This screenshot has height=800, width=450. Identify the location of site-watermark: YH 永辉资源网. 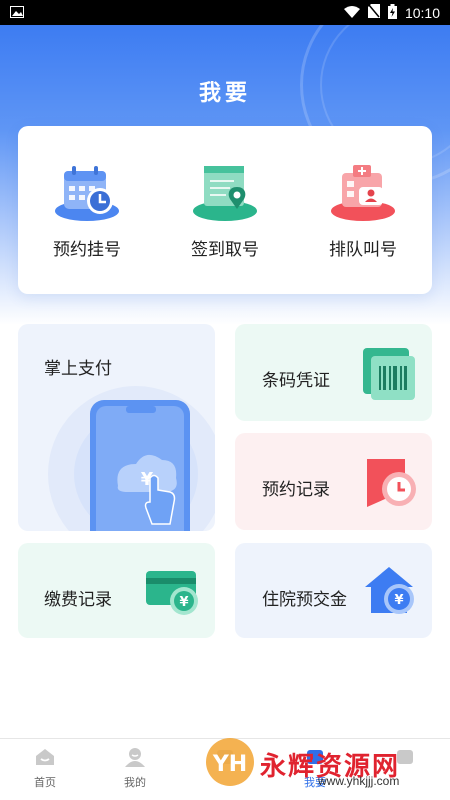
(325, 764).